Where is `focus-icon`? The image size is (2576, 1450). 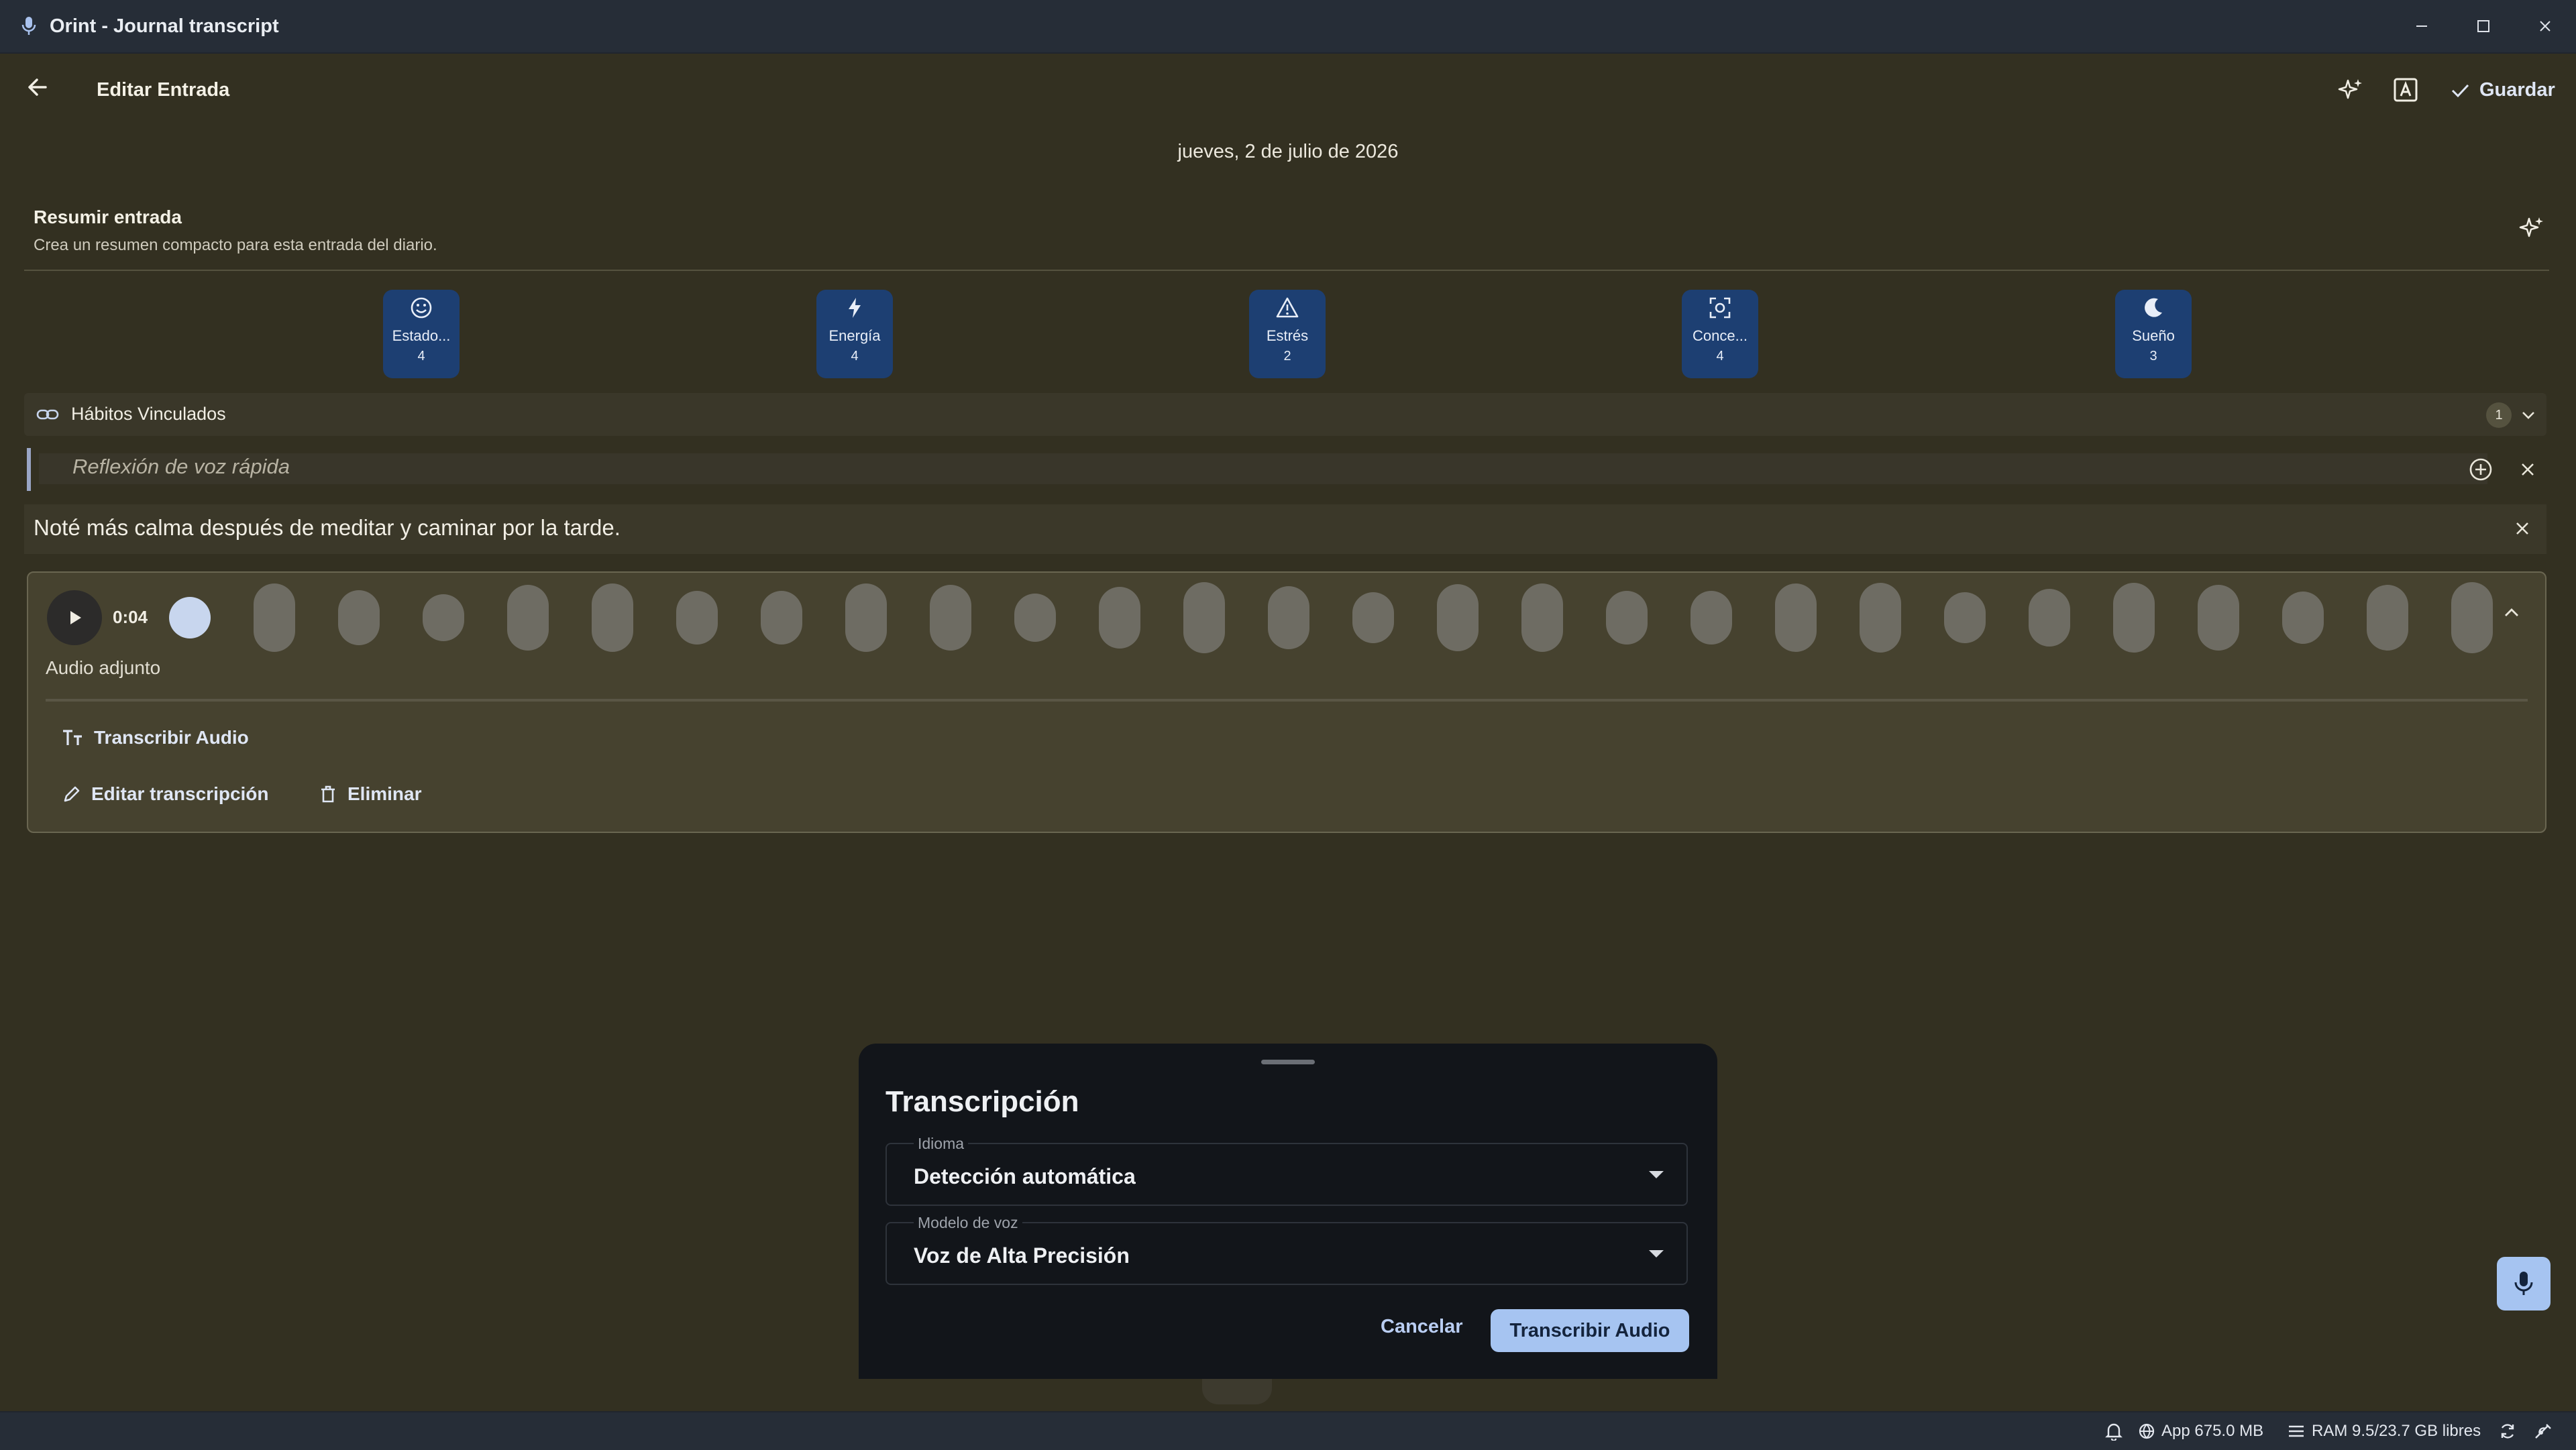
focus-icon is located at coordinates (1720, 307).